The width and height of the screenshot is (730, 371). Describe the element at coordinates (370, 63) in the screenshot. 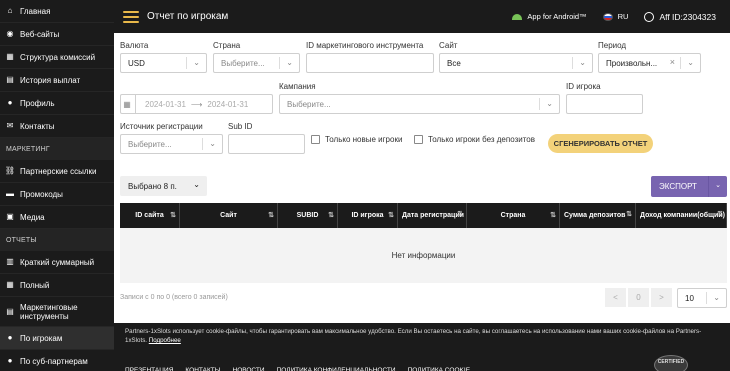

I see `tool-id-input` at that location.